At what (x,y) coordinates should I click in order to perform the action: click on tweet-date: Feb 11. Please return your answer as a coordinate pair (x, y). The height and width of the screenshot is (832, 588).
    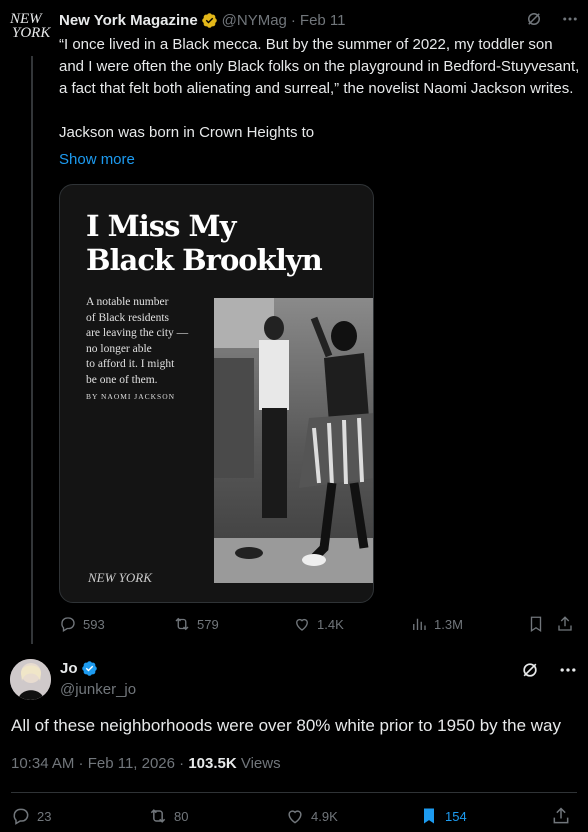
    Looking at the image, I should click on (323, 20).